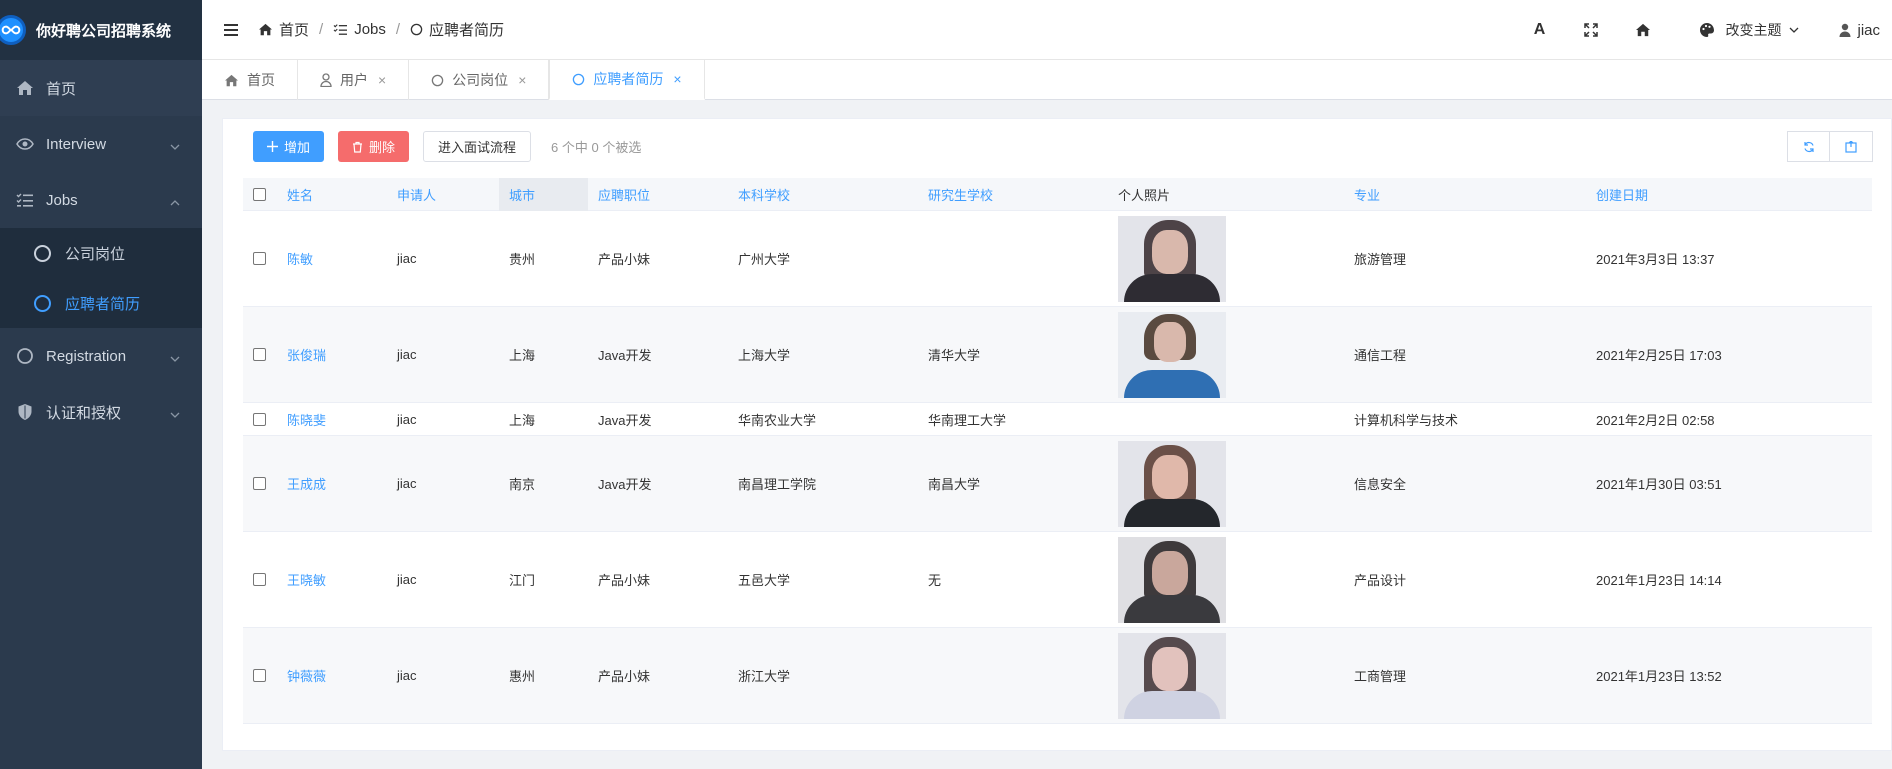 The width and height of the screenshot is (1892, 769). What do you see at coordinates (101, 200) in the screenshot?
I see `sidebar-item-jobs: Jobs` at bounding box center [101, 200].